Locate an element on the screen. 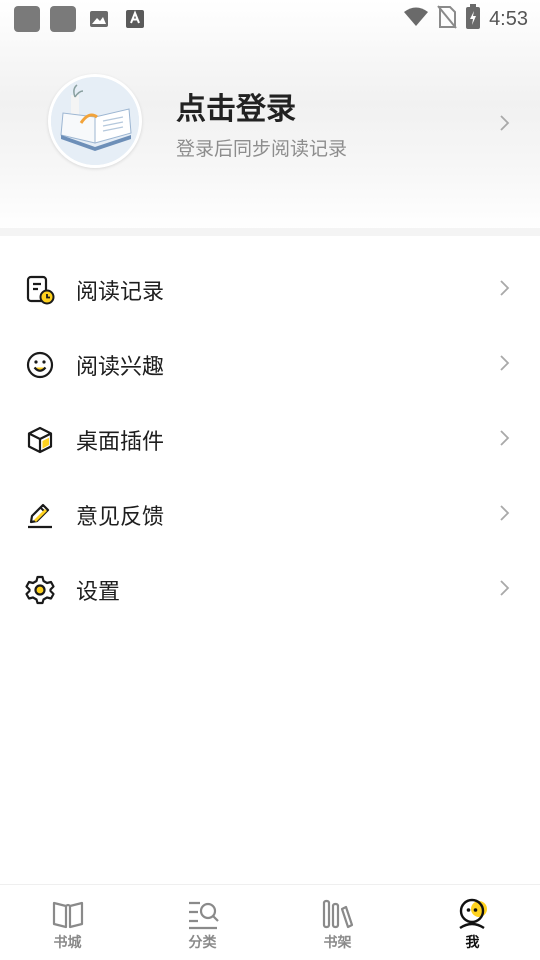  menu-item-label: 设置 is located at coordinates (98, 592).